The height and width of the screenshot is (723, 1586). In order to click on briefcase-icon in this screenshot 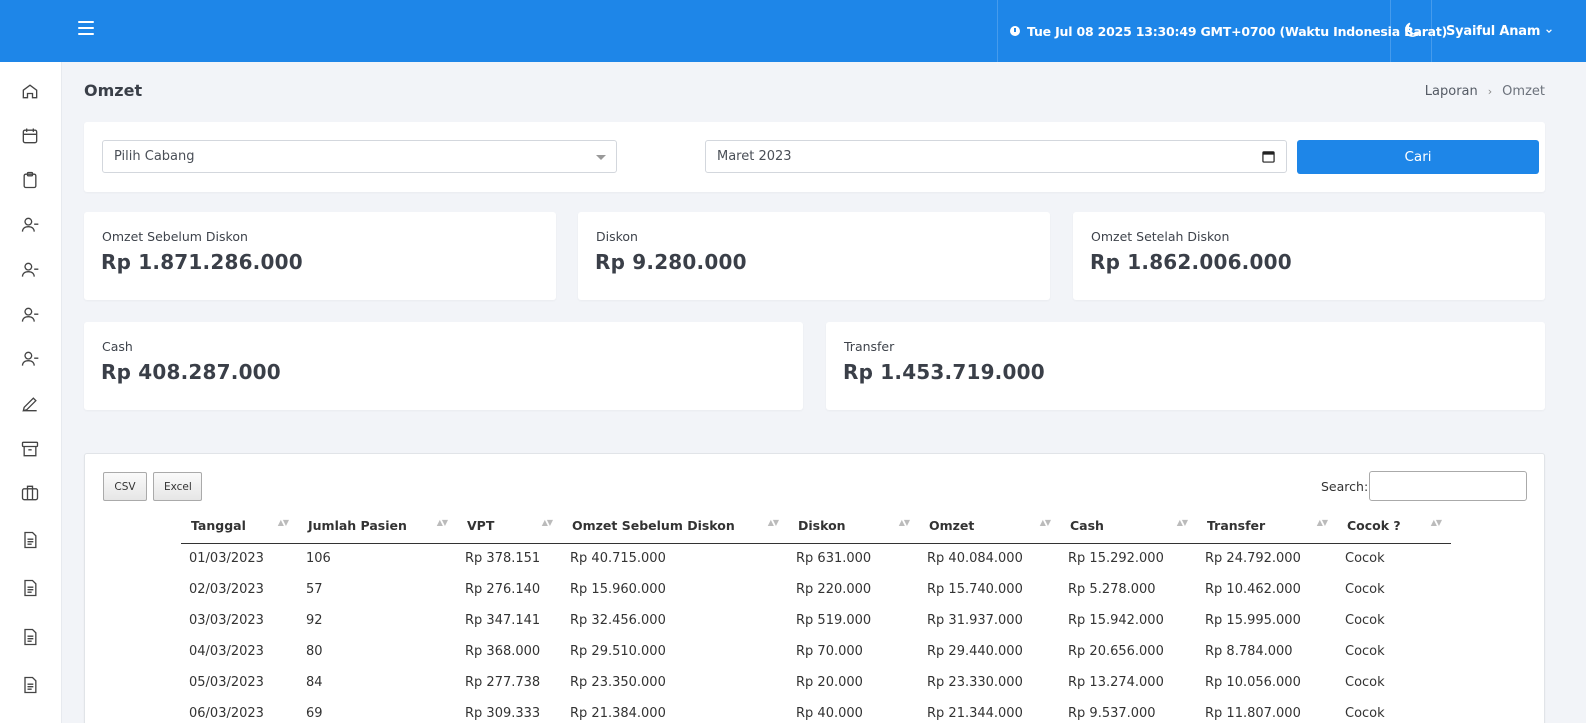, I will do `click(30, 493)`.